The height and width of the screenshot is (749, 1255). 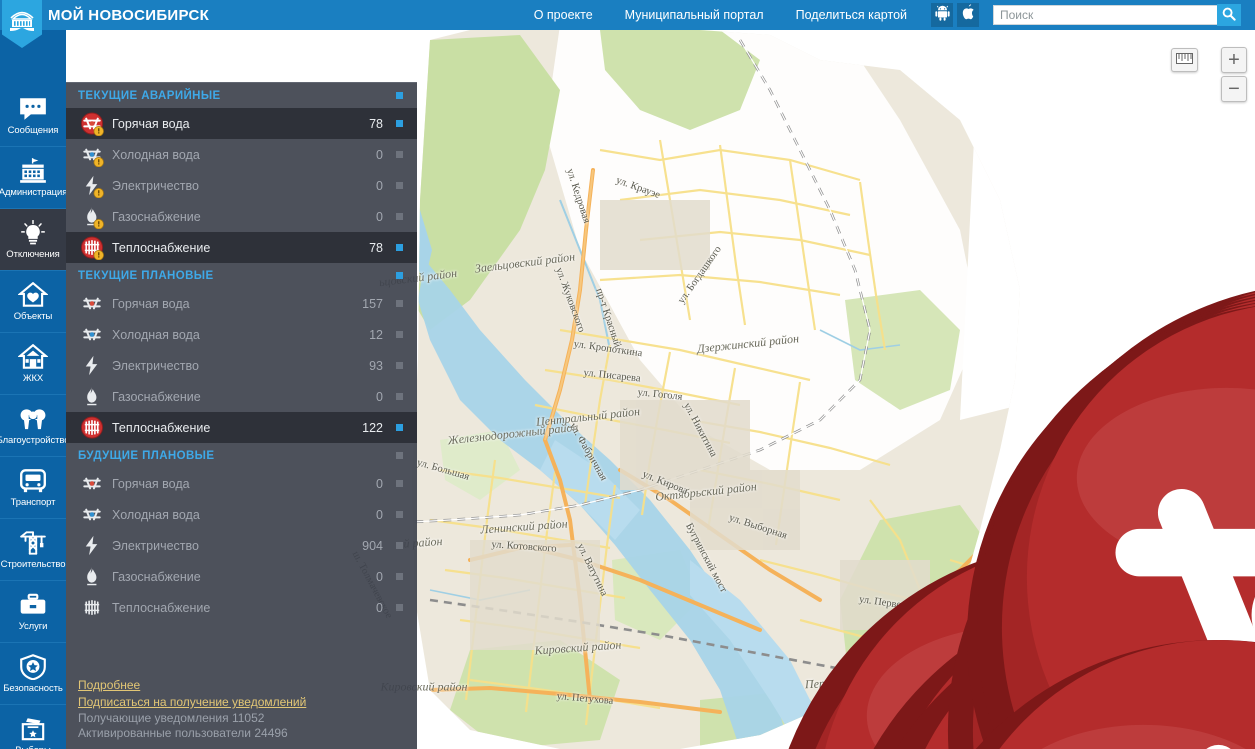 What do you see at coordinates (156, 514) in the screenshot?
I see `outage-row-label: Холодная вода` at bounding box center [156, 514].